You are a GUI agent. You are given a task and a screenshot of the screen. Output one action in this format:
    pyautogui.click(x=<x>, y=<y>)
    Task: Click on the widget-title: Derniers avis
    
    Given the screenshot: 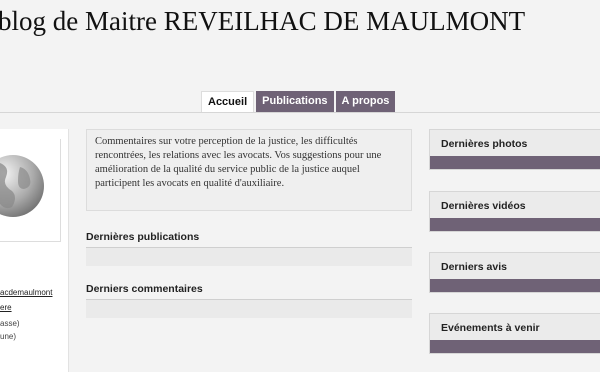 What is the action you would take?
    pyautogui.click(x=474, y=267)
    